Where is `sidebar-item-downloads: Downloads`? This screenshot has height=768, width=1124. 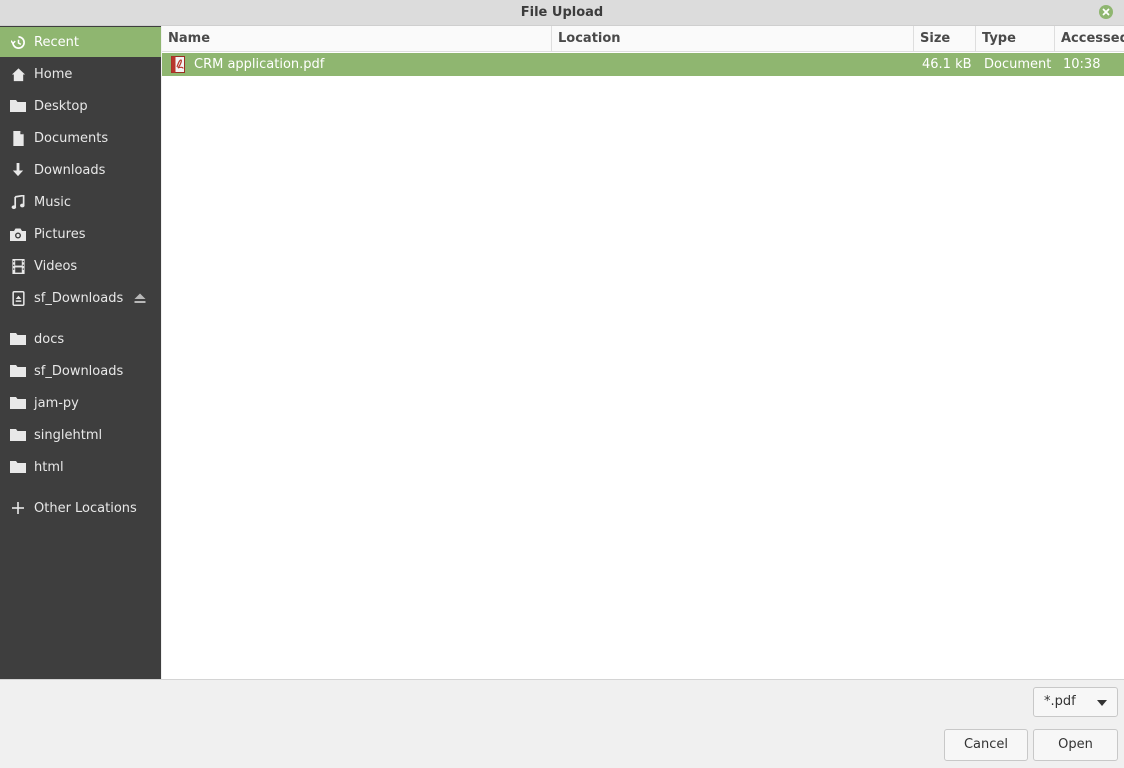
sidebar-item-downloads: Downloads is located at coordinates (80, 170).